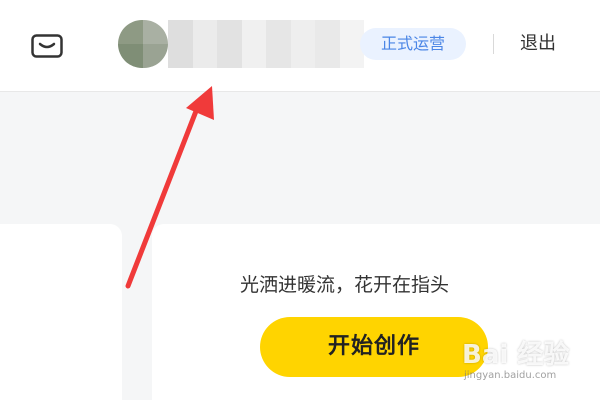 This screenshot has width=600, height=400. I want to click on avatar, so click(143, 44).